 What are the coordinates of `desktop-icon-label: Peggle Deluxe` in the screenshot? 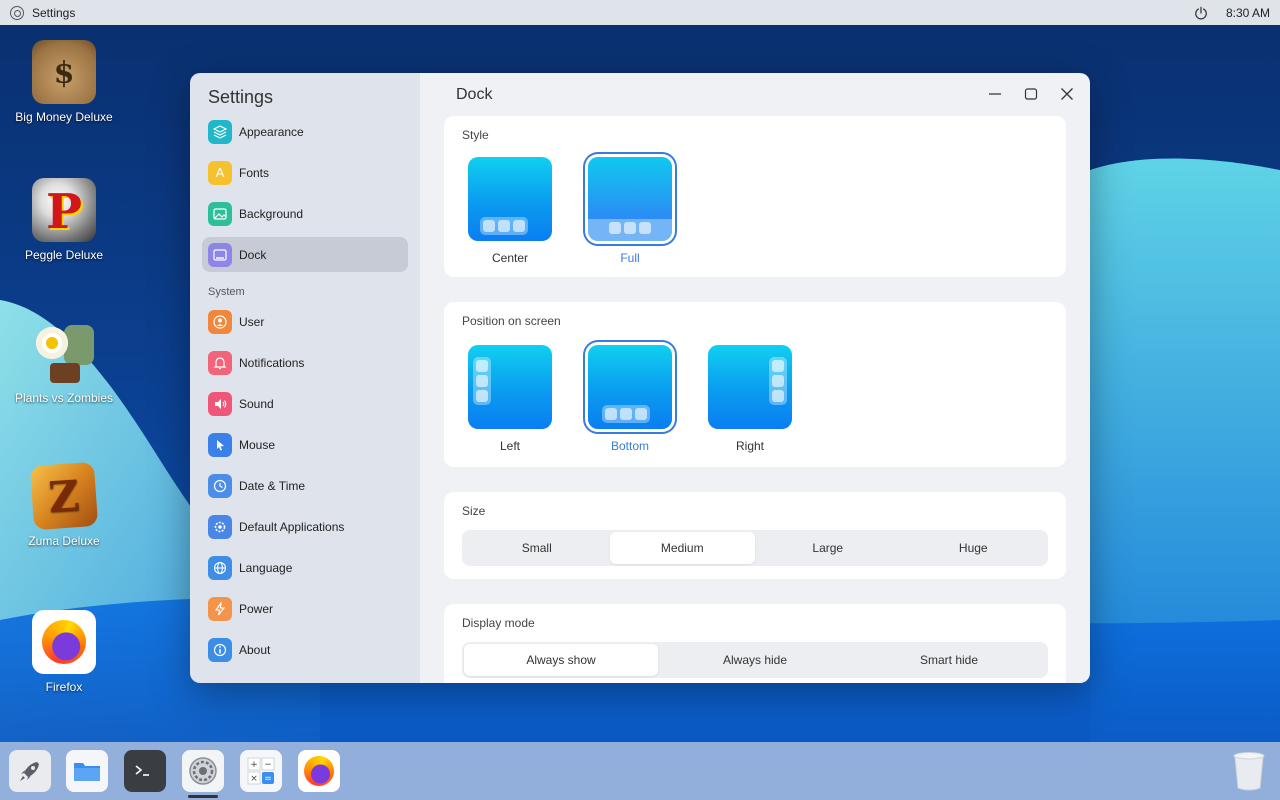 It's located at (64, 255).